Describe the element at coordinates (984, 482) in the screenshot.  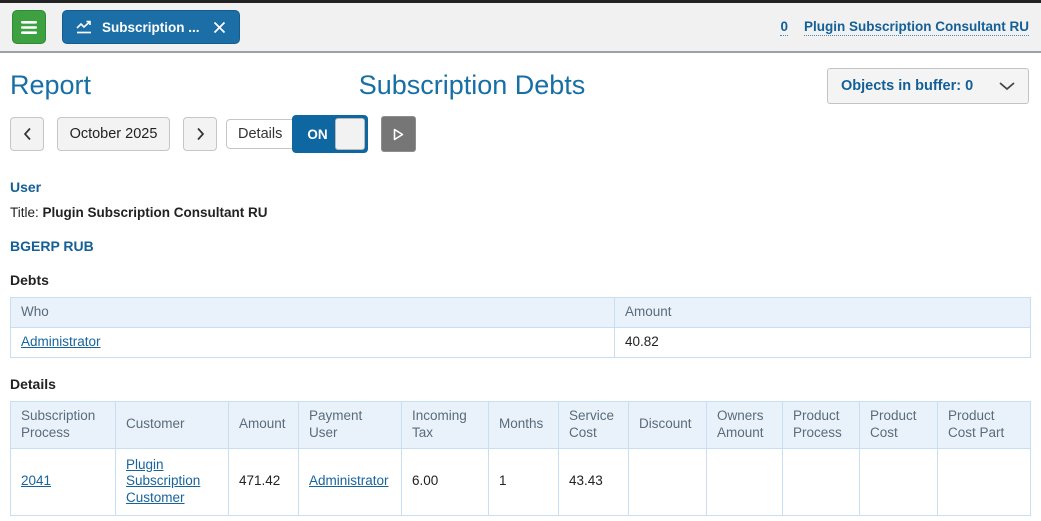
I see `cell-product-cost-part` at that location.